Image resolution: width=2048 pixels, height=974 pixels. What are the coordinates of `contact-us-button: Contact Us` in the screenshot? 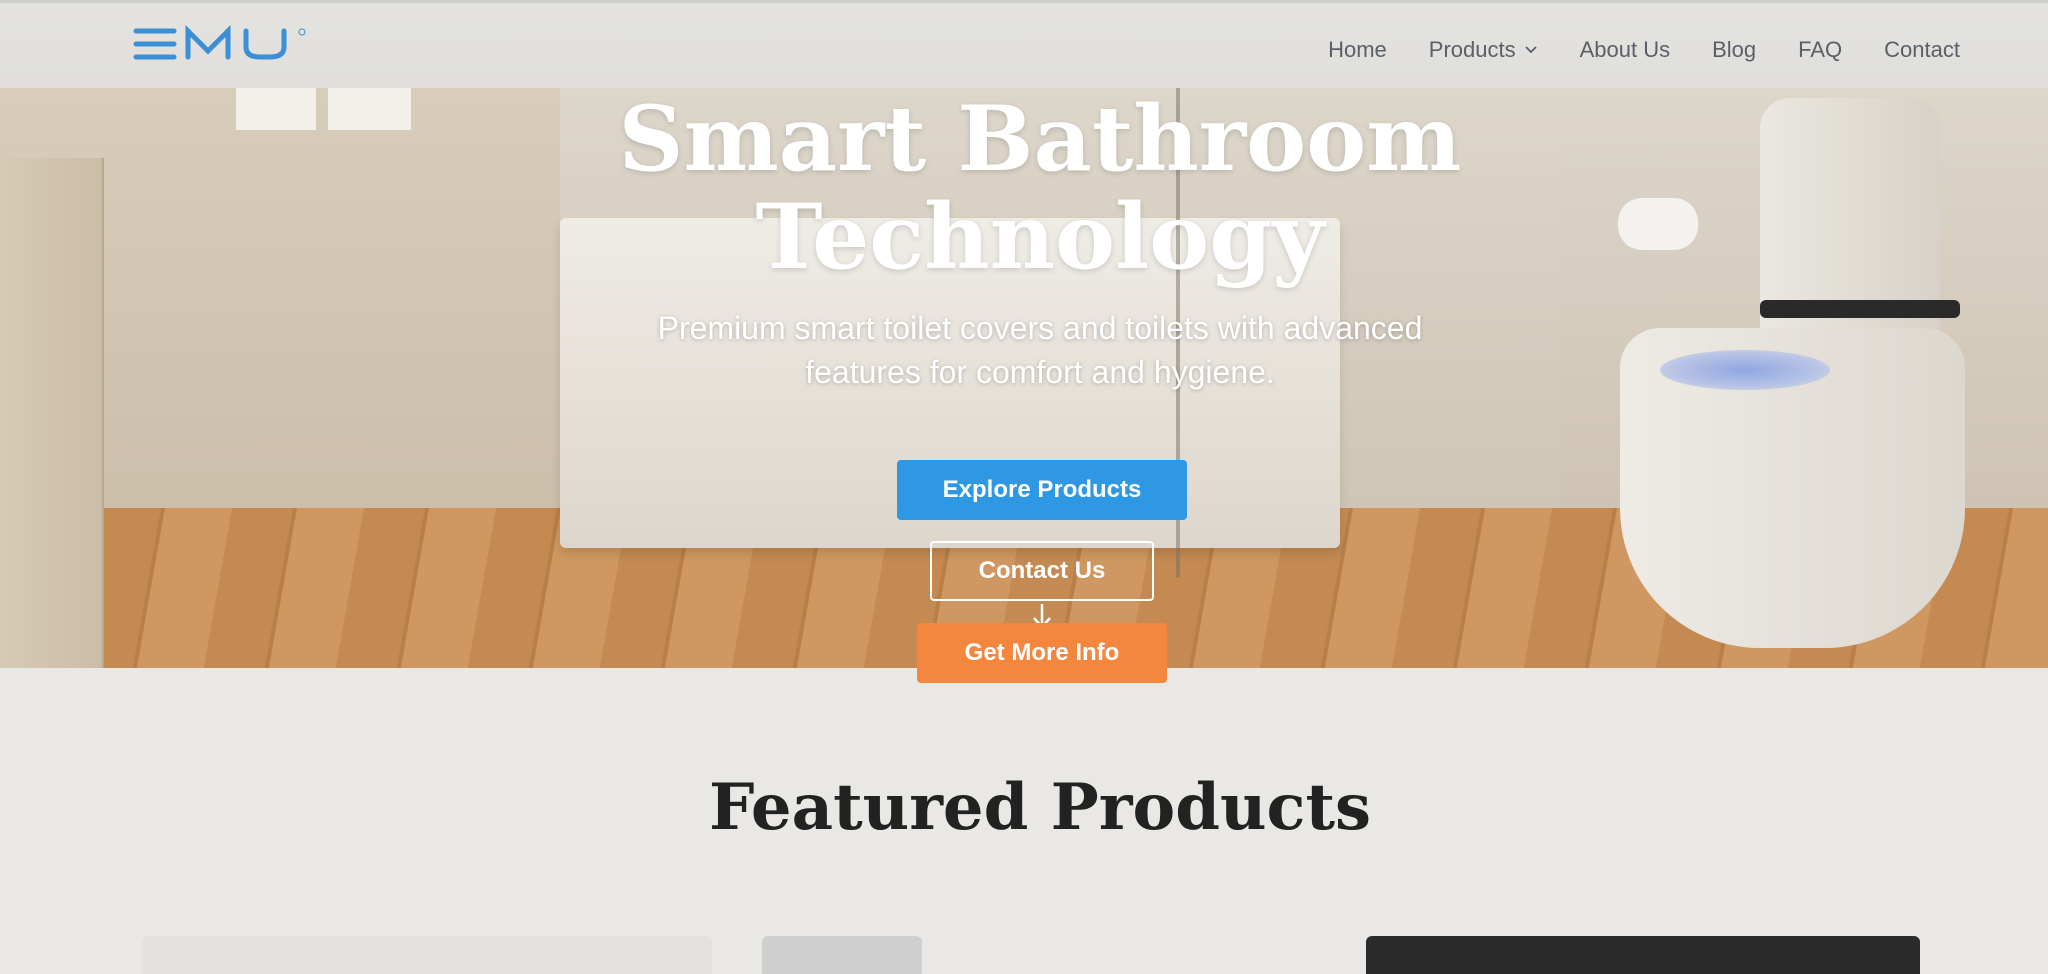 It's located at (1042, 571).